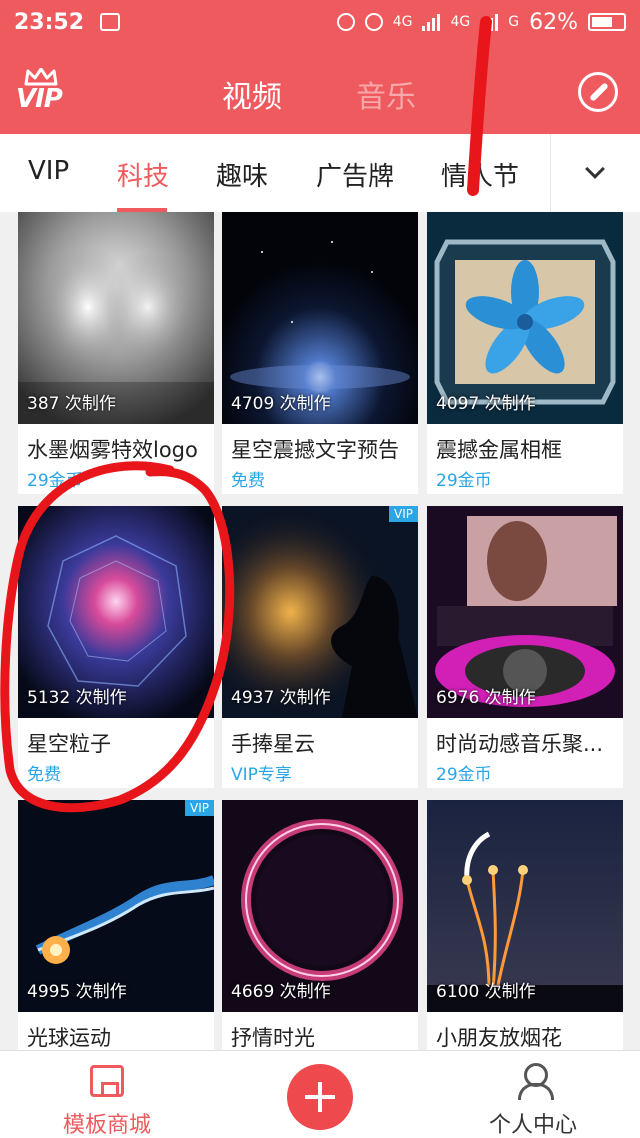  Describe the element at coordinates (345, 22) in the screenshot. I see `location-icon` at that location.